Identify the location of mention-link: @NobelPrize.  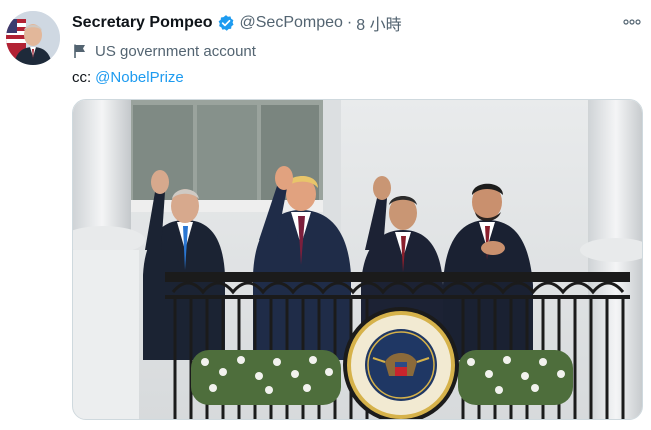
(139, 77).